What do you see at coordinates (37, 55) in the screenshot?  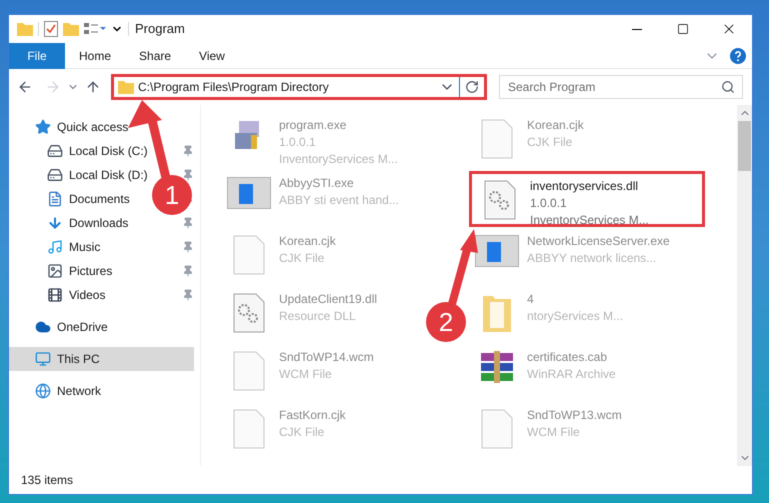 I see `ribbon-tab: File` at bounding box center [37, 55].